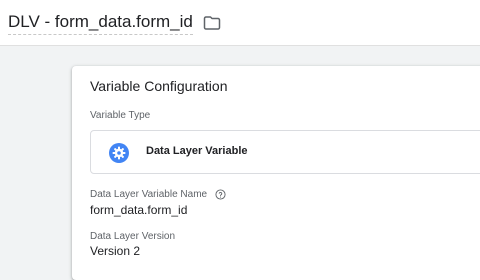 This screenshot has height=280, width=480. I want to click on dlv-name-value: form_data.form_id, so click(139, 210).